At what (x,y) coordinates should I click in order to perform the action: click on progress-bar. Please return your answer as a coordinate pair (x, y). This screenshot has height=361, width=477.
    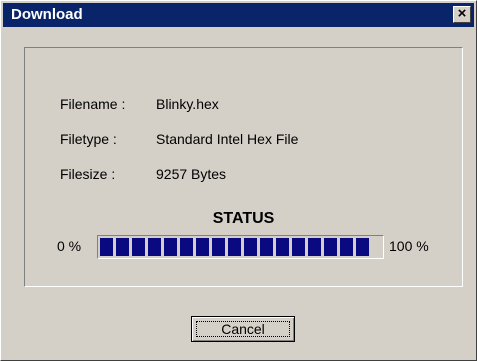
    Looking at the image, I should click on (240, 247).